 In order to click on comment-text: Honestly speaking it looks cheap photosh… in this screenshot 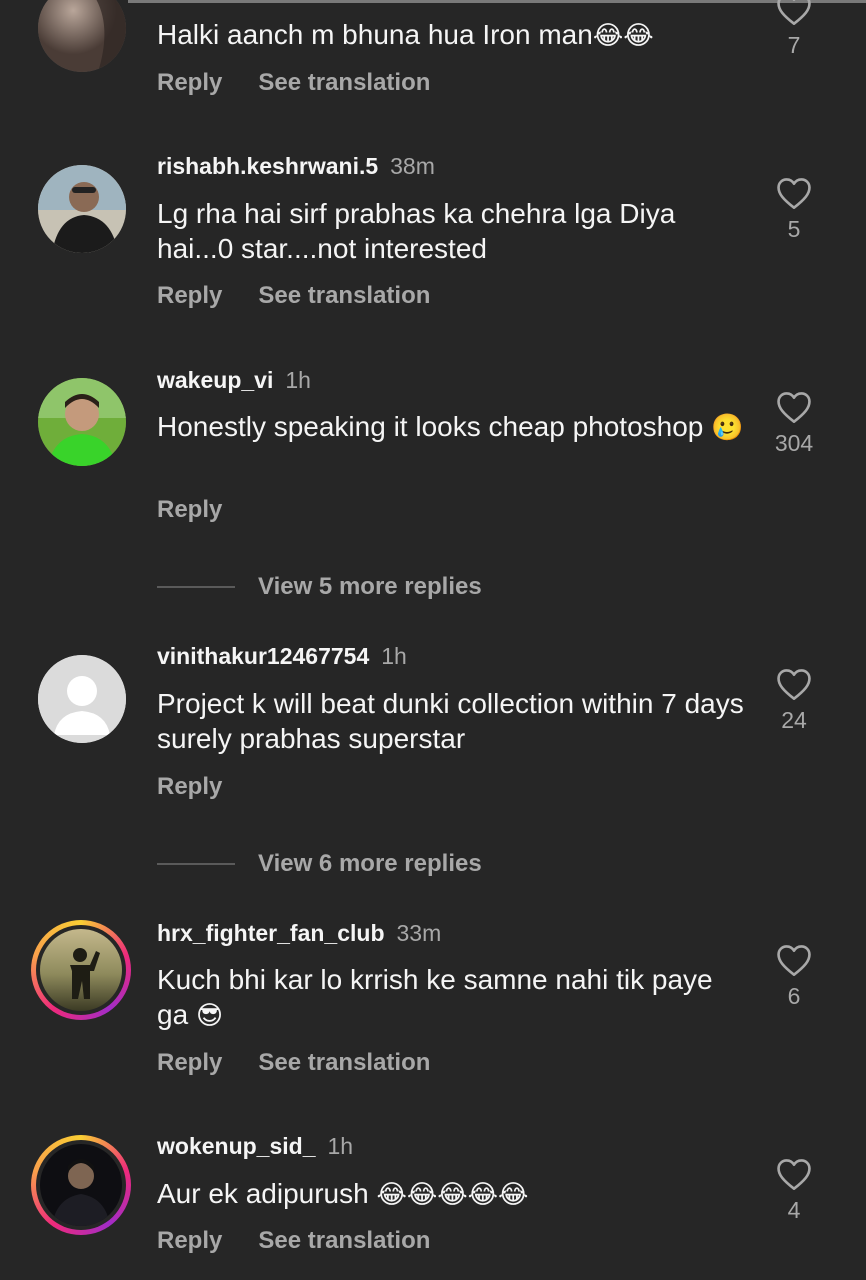, I will do `click(450, 427)`.